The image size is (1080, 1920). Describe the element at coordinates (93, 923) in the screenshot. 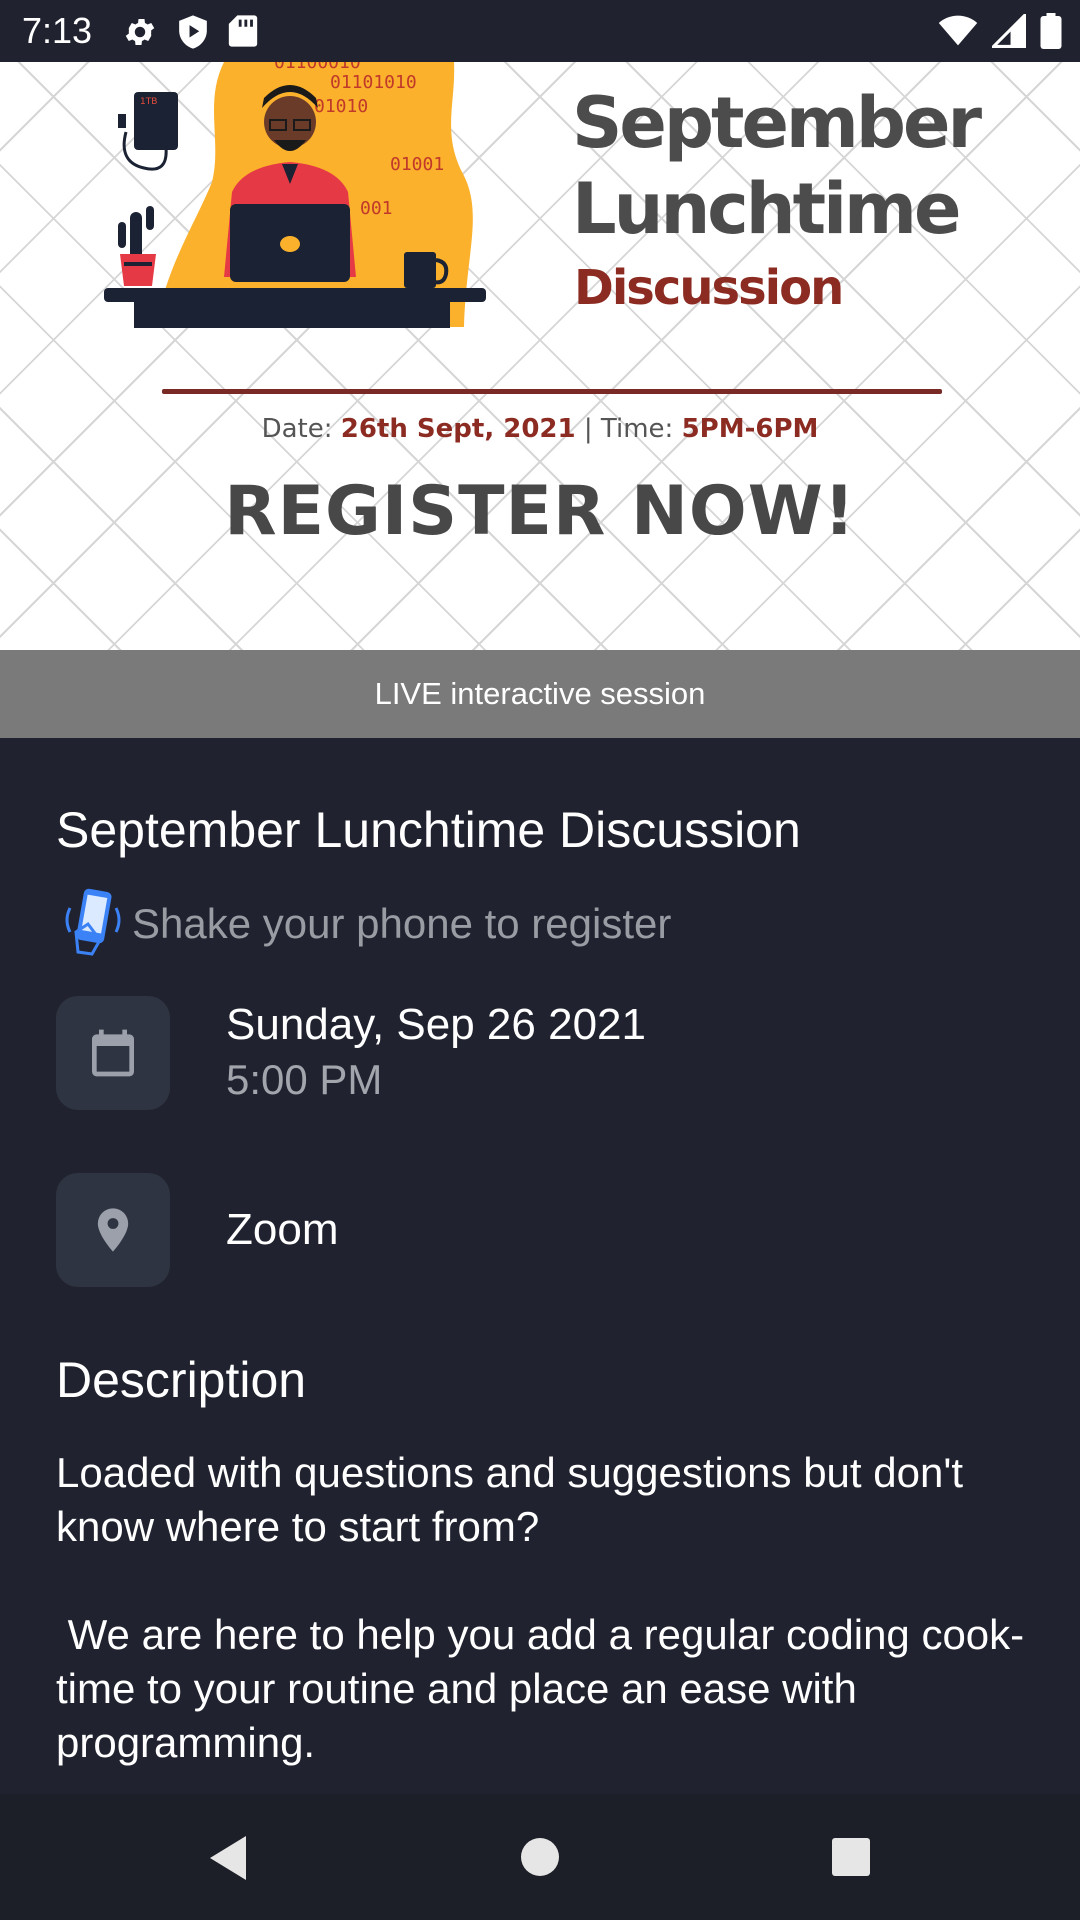

I see `shake-phone-icon` at that location.